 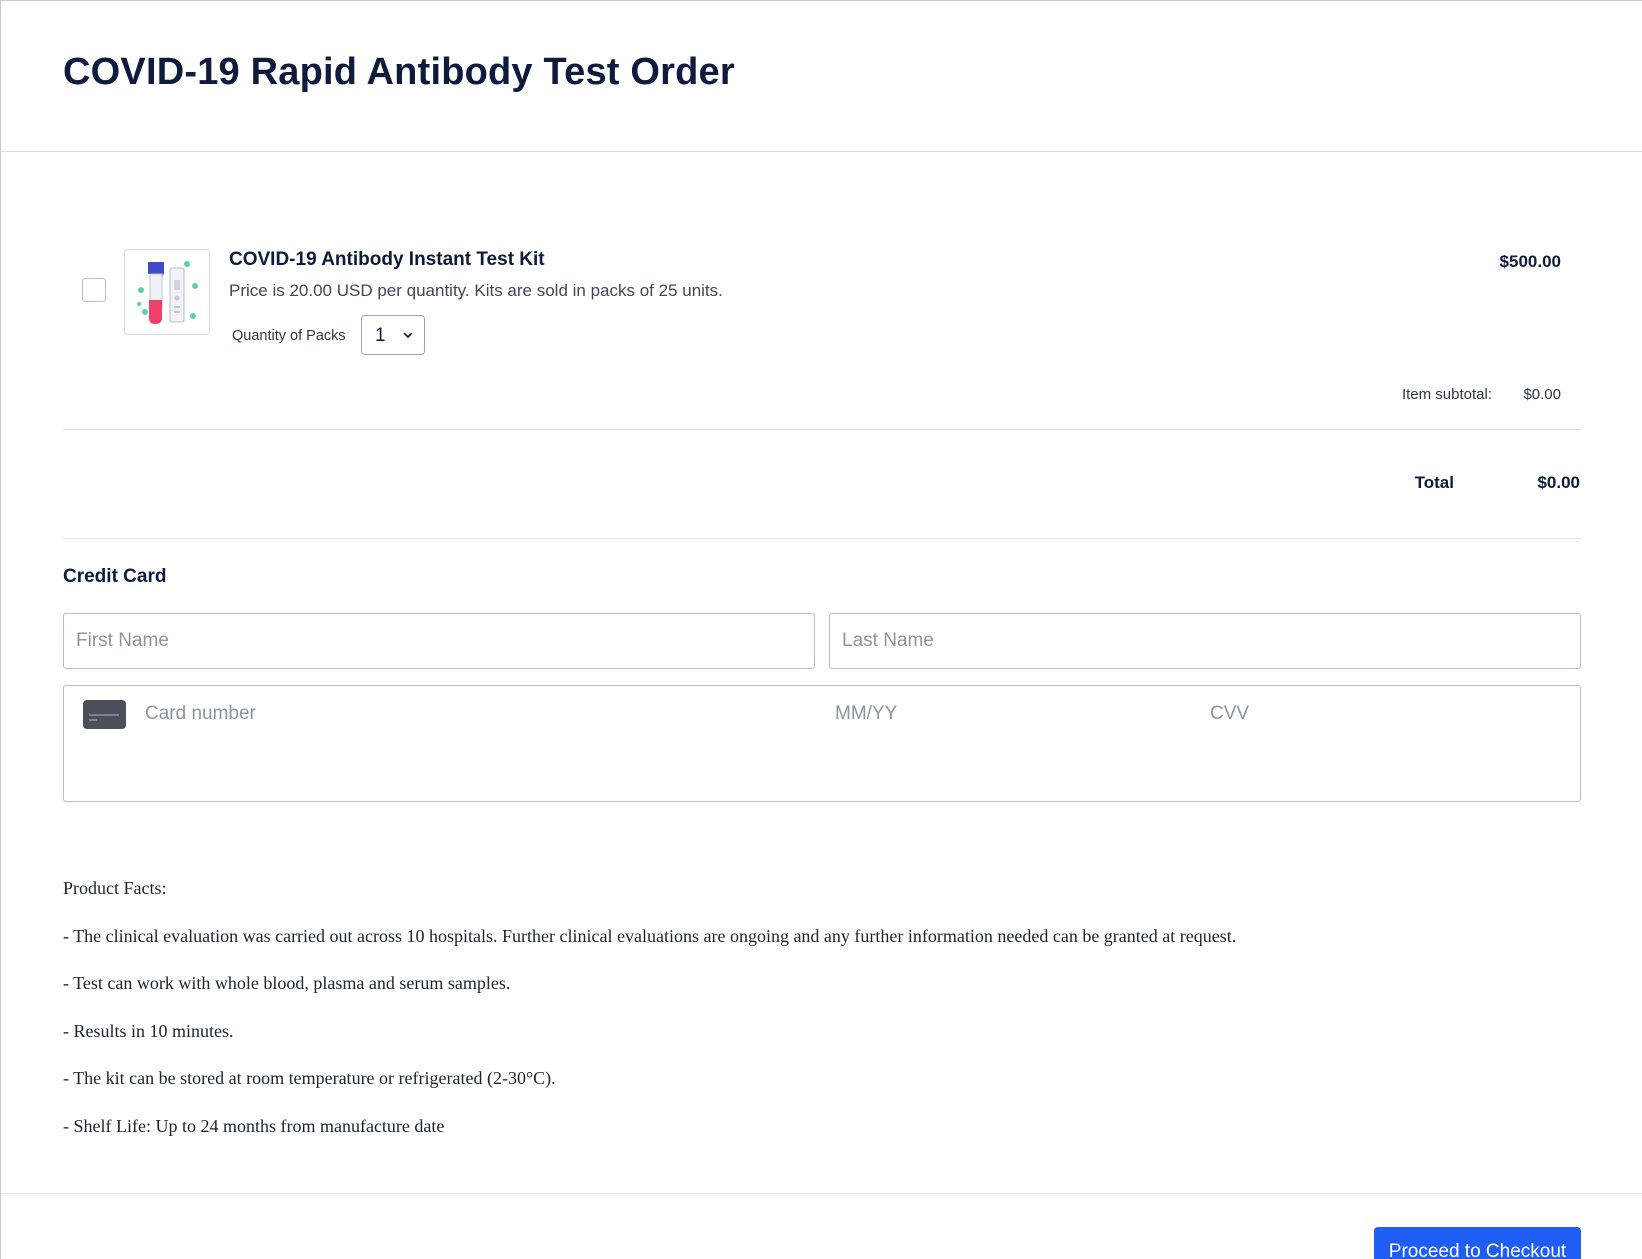 I want to click on page-title: COVID-19 Rapid Antibody Test Order, so click(x=399, y=72).